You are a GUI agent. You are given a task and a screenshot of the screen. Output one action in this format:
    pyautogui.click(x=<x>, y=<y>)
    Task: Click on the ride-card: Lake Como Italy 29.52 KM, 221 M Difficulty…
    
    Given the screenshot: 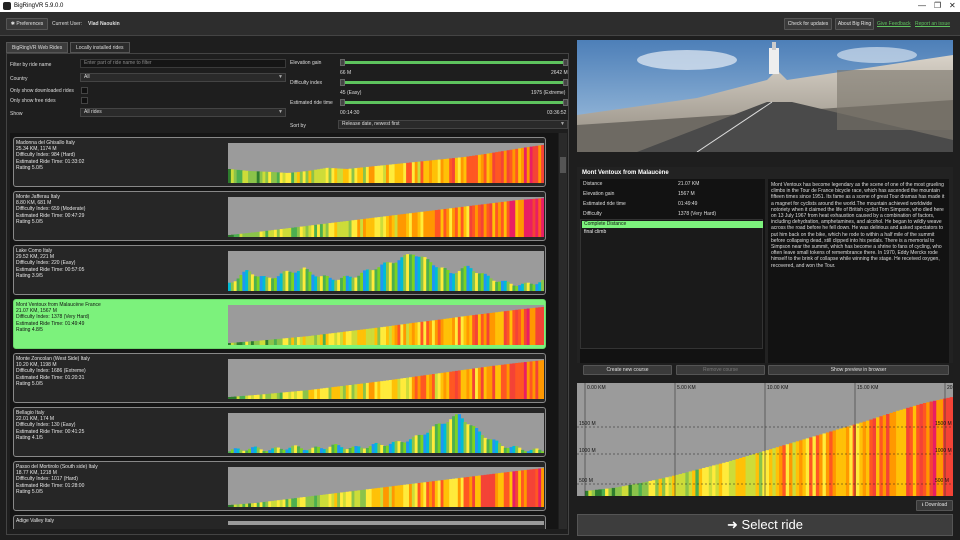 What is the action you would take?
    pyautogui.click(x=279, y=270)
    